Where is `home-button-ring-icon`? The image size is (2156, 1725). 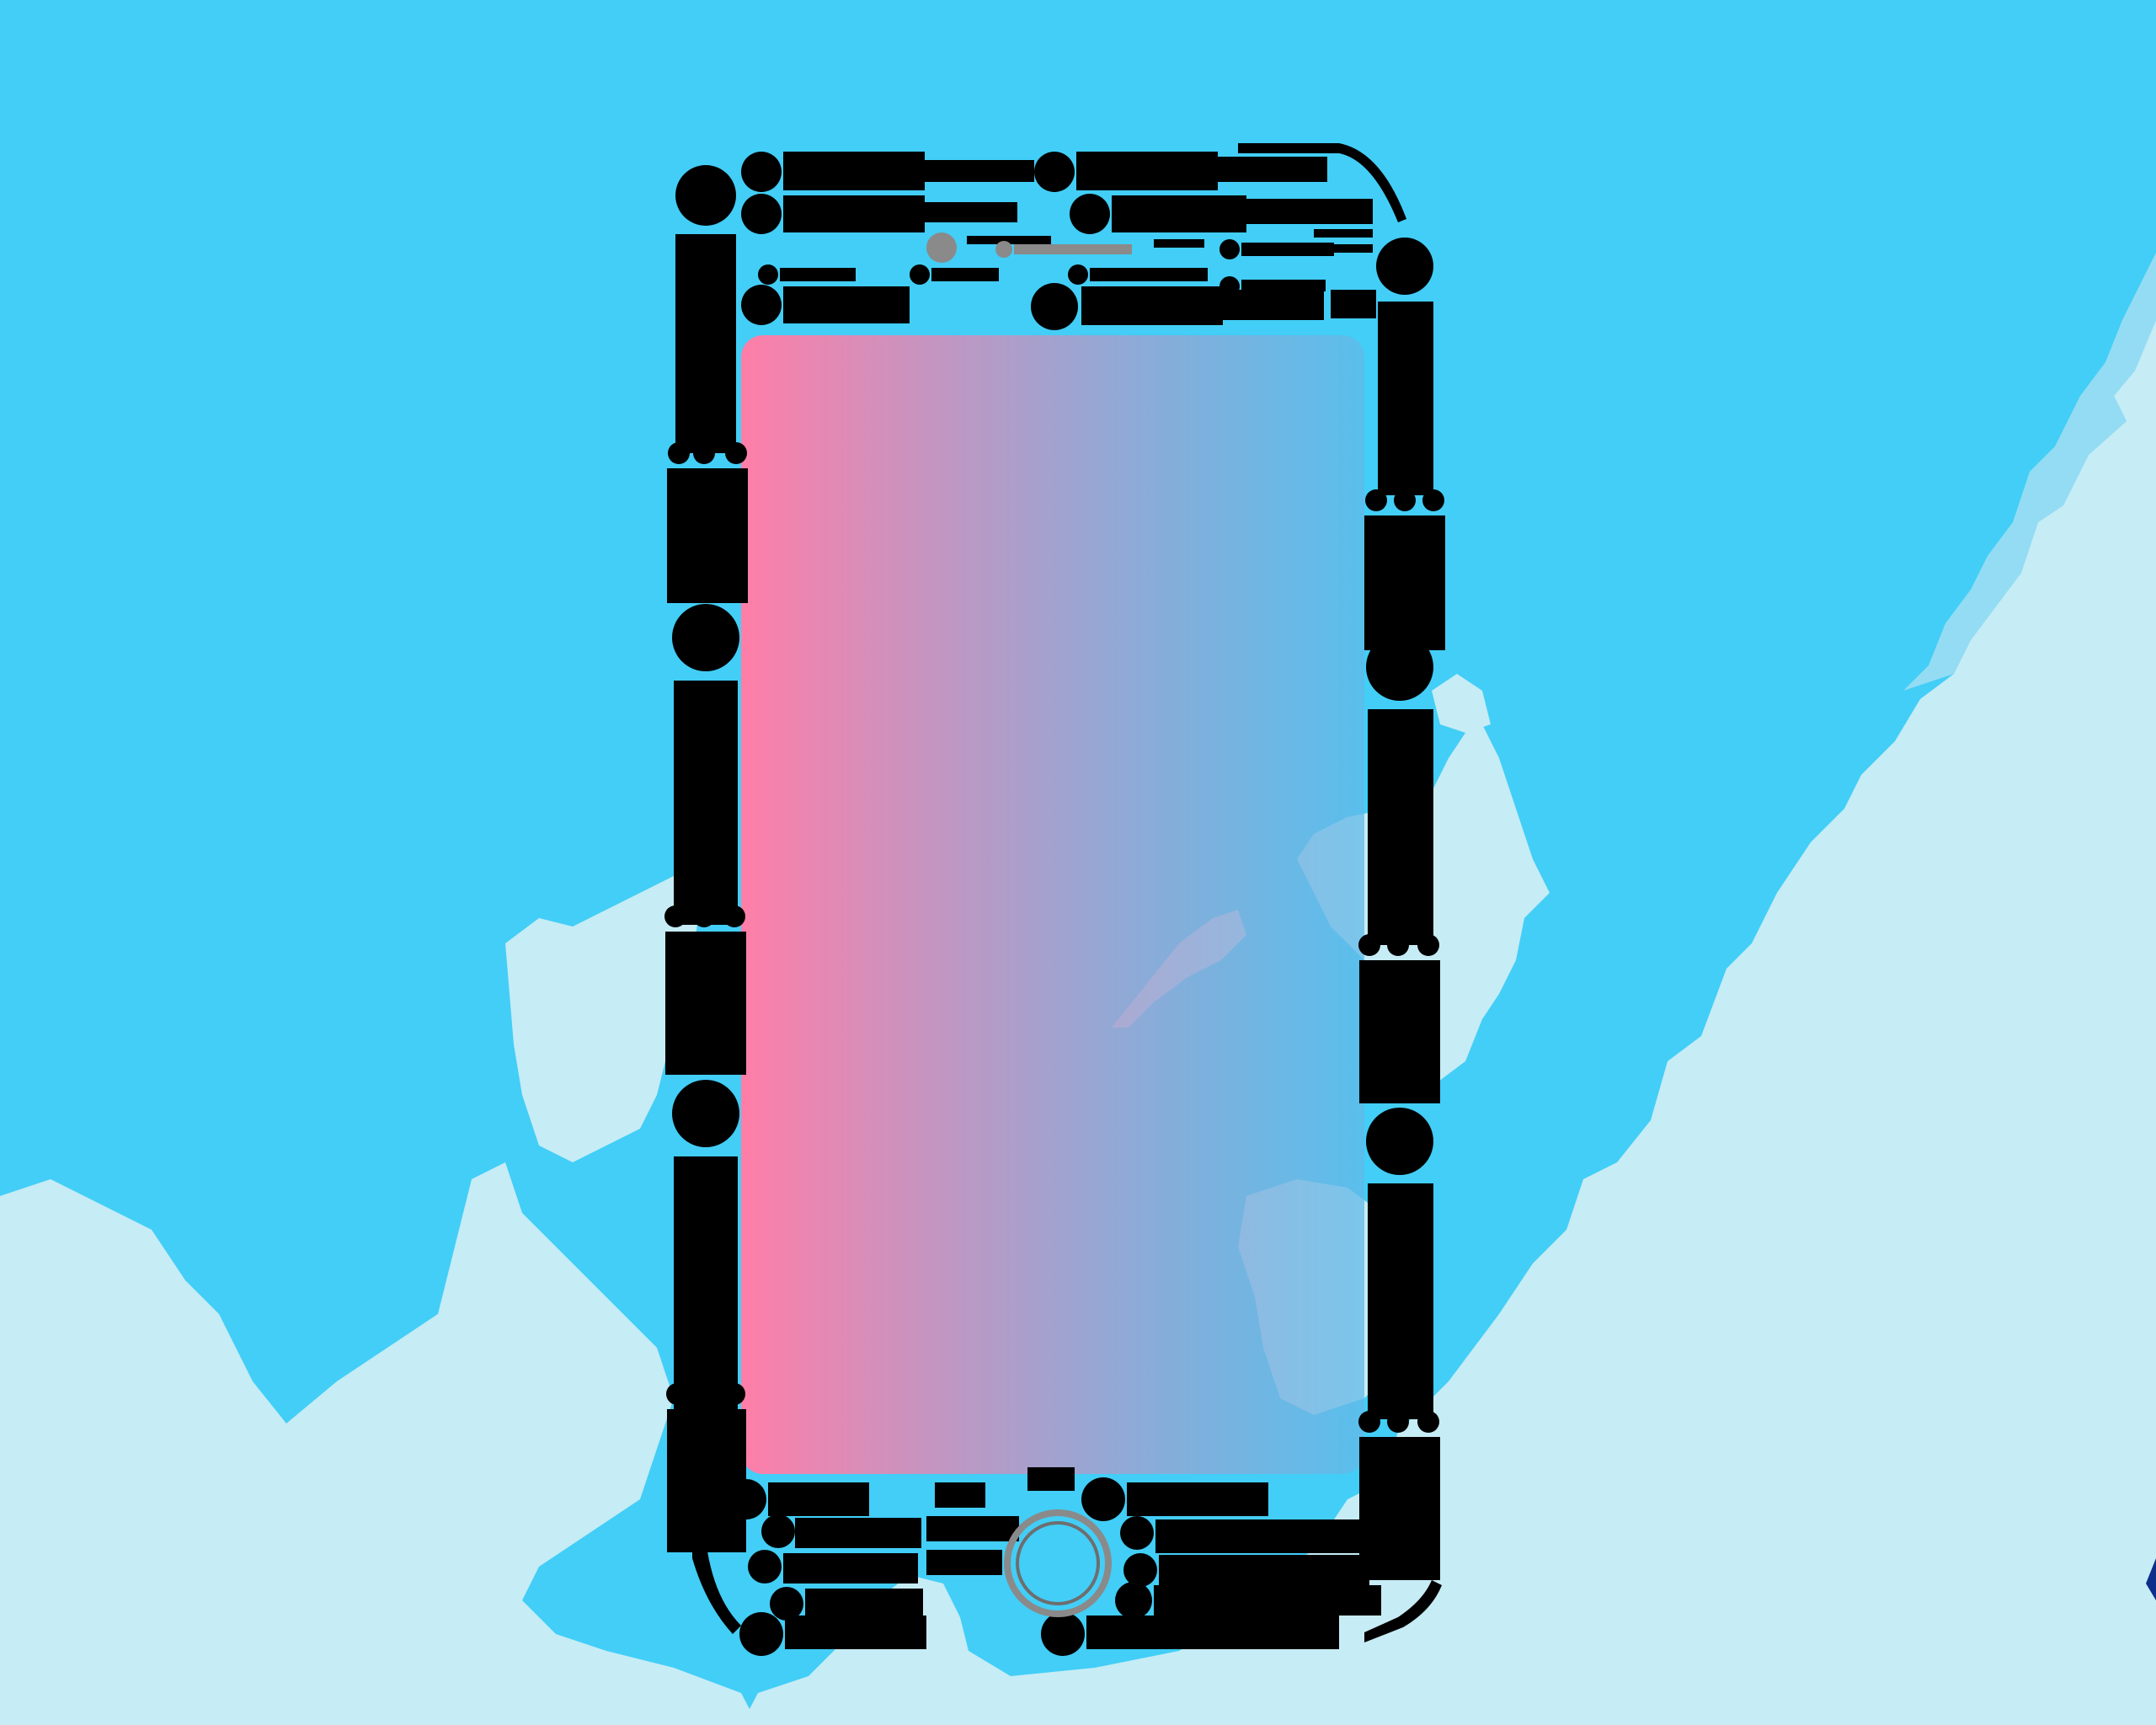 home-button-ring-icon is located at coordinates (1058, 1563).